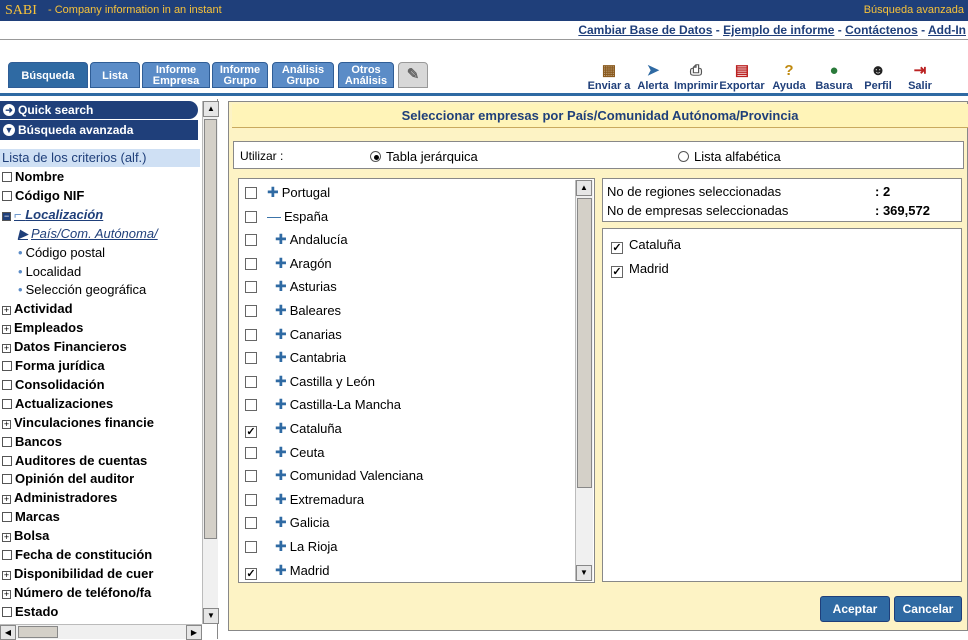 This screenshot has height=640, width=968. I want to click on tab-search: Búsqueda, so click(48, 75).